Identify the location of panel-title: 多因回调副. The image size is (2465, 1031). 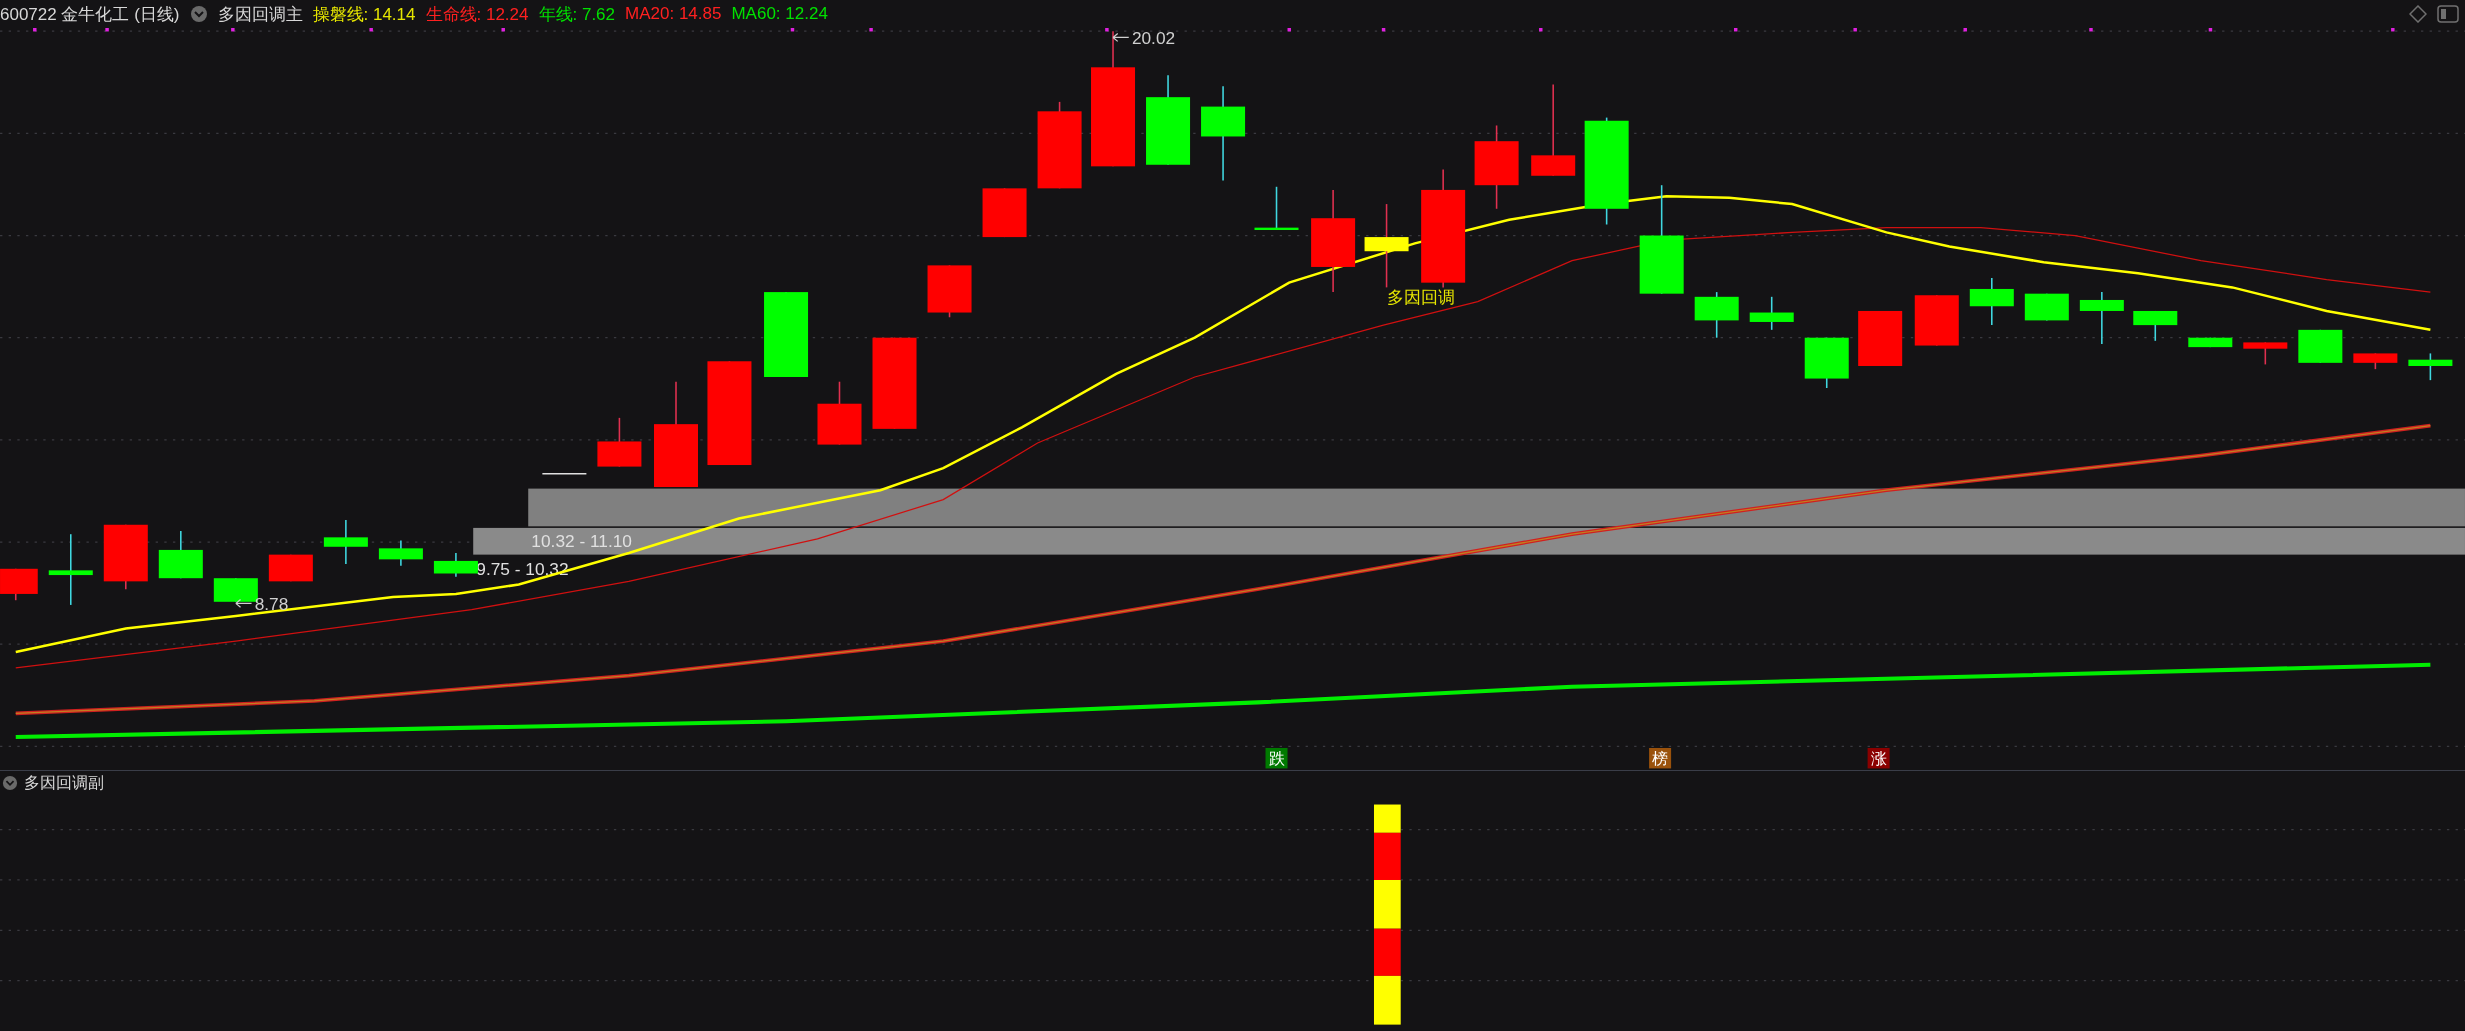
(64, 782).